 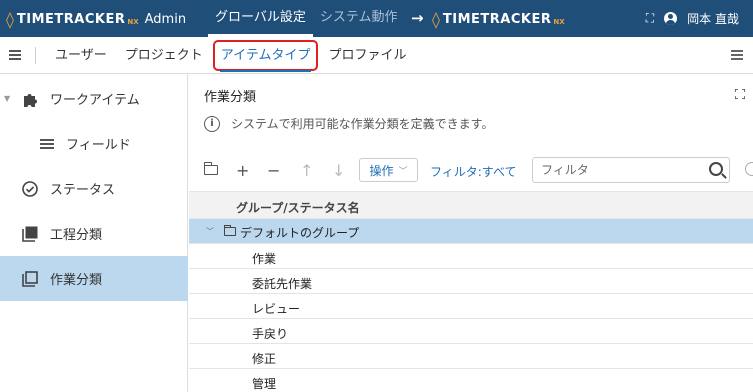 I want to click on group-label: デフォルトのグループ, so click(x=300, y=233).